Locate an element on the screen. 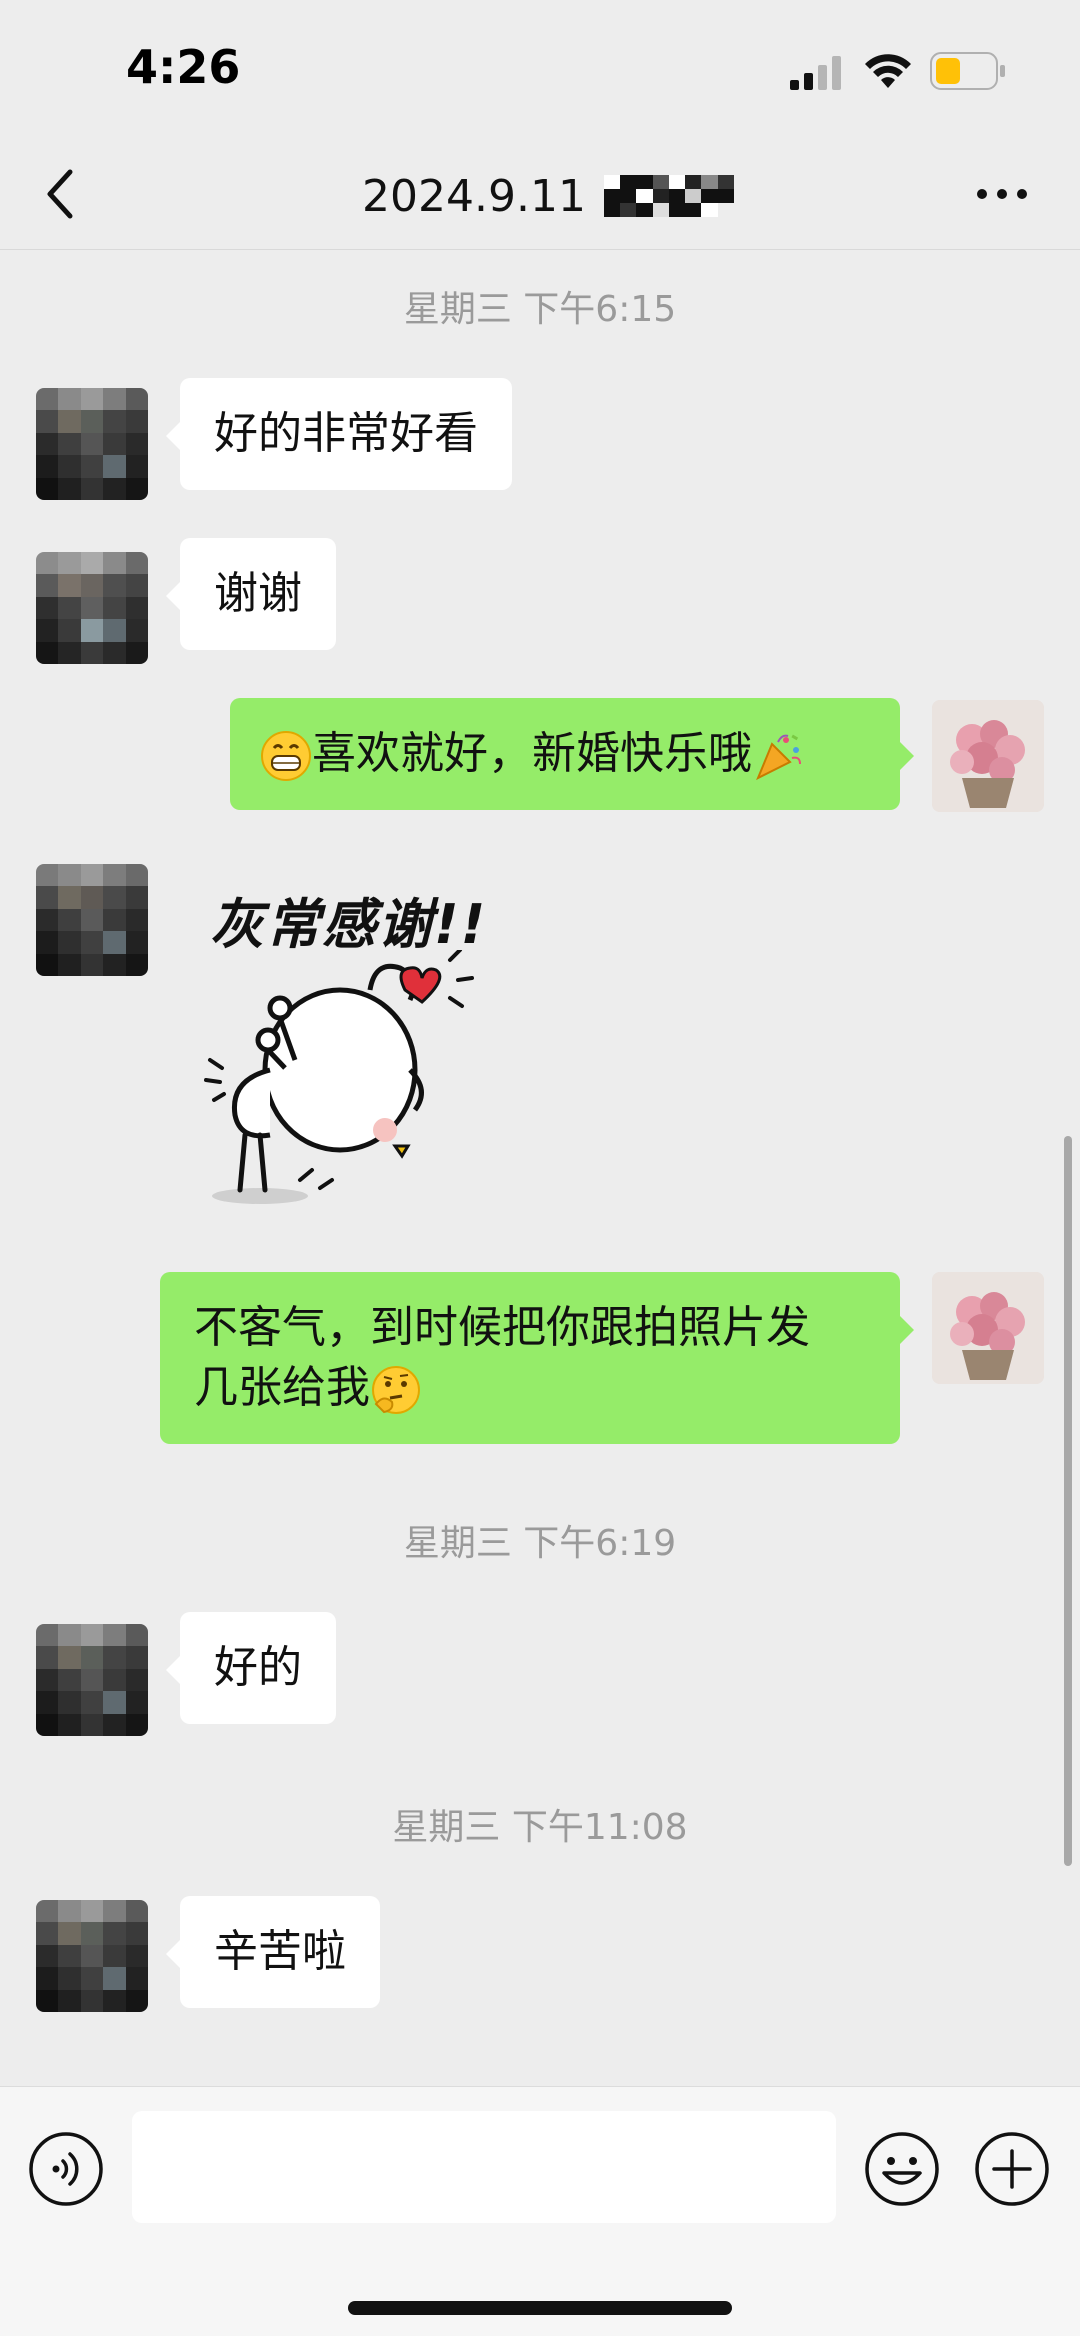 This screenshot has height=2336, width=1080. message-text-line: 几张给我 is located at coordinates (282, 1387).